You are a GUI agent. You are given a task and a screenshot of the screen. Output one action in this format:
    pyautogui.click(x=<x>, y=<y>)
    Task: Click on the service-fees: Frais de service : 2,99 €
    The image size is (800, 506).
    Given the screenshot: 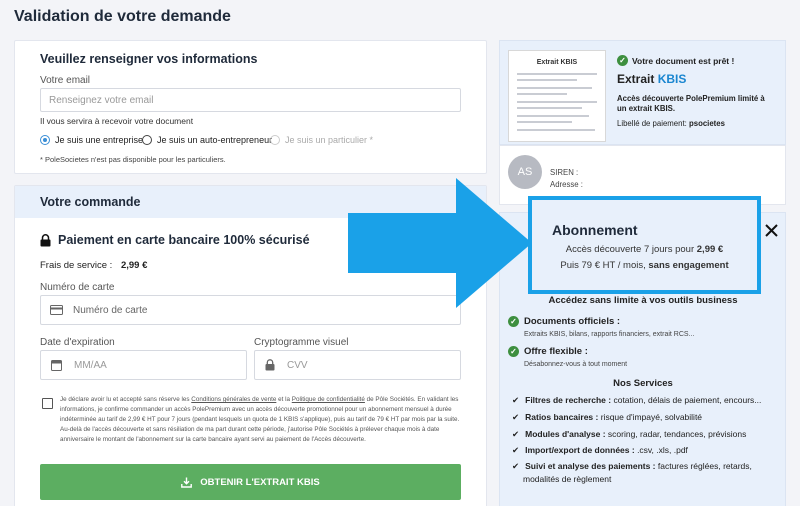 What is the action you would take?
    pyautogui.click(x=94, y=265)
    